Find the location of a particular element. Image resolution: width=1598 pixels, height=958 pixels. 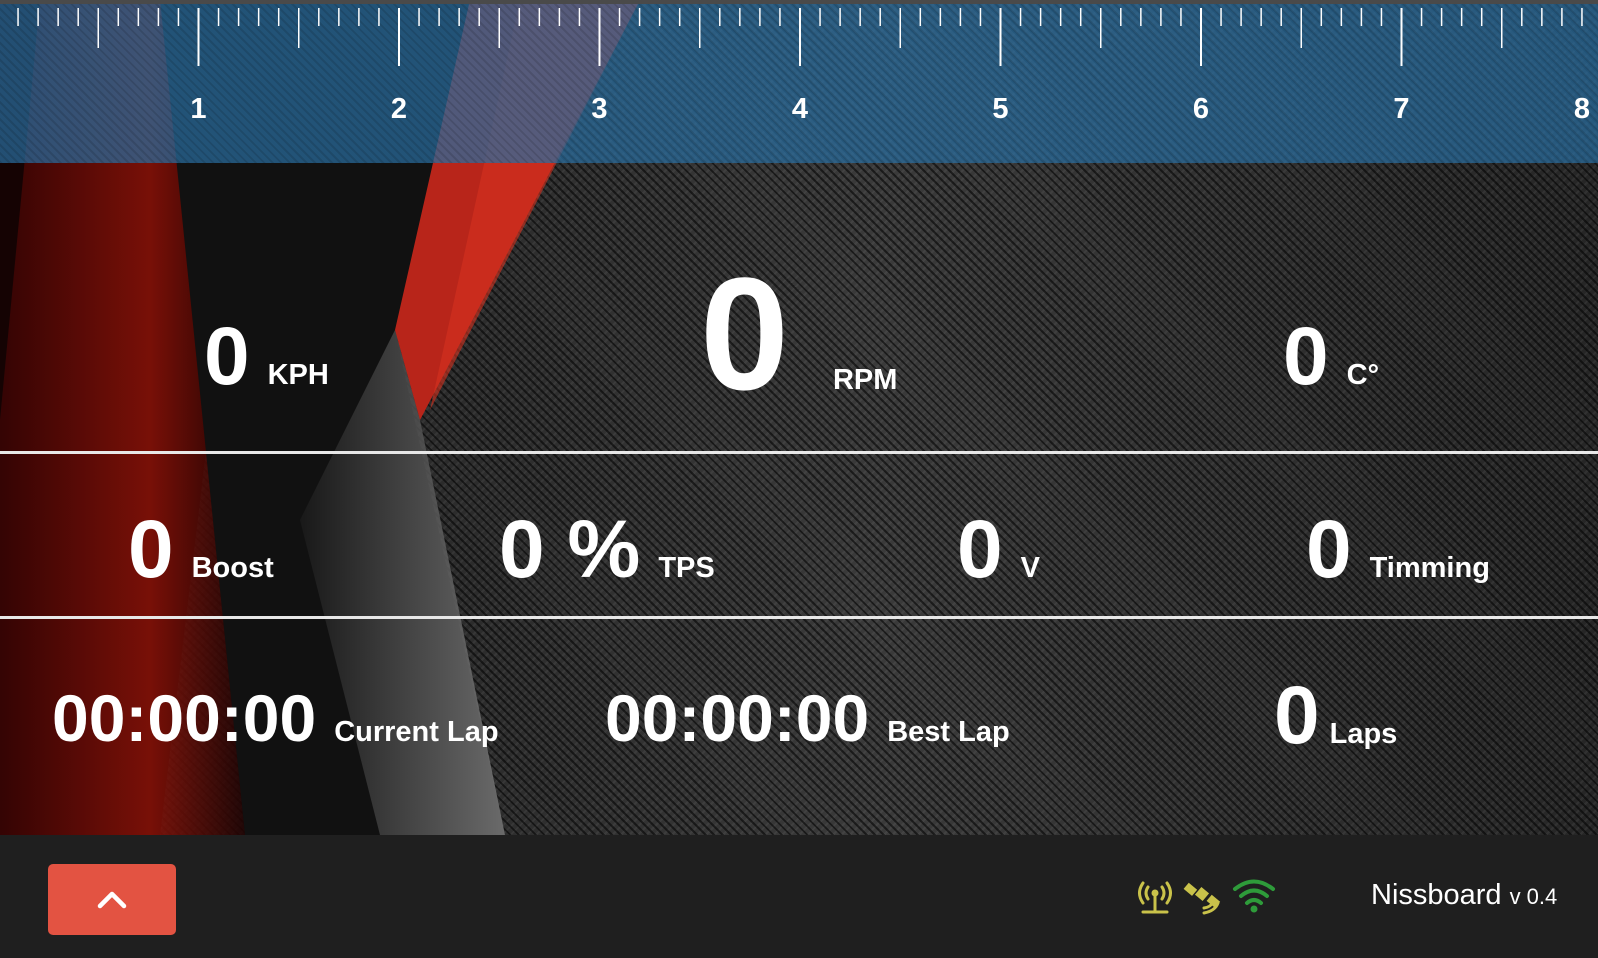

timing-gauge: 0 Timming is located at coordinates (1398, 550).